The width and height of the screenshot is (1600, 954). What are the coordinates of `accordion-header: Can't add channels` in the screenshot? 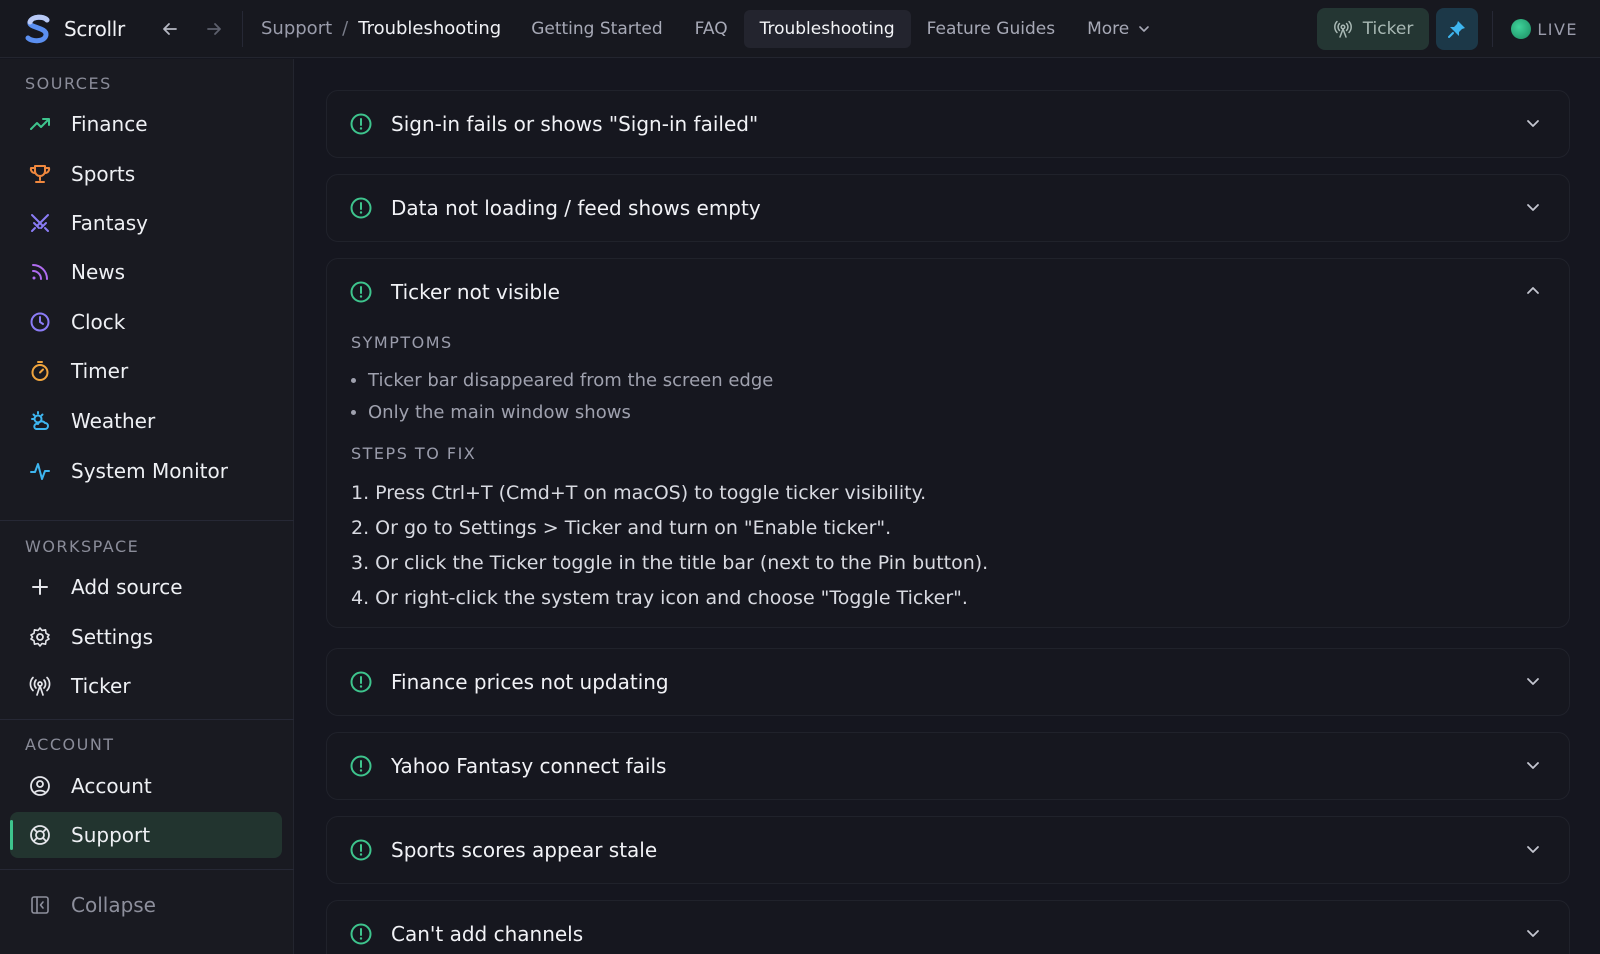 It's located at (948, 927).